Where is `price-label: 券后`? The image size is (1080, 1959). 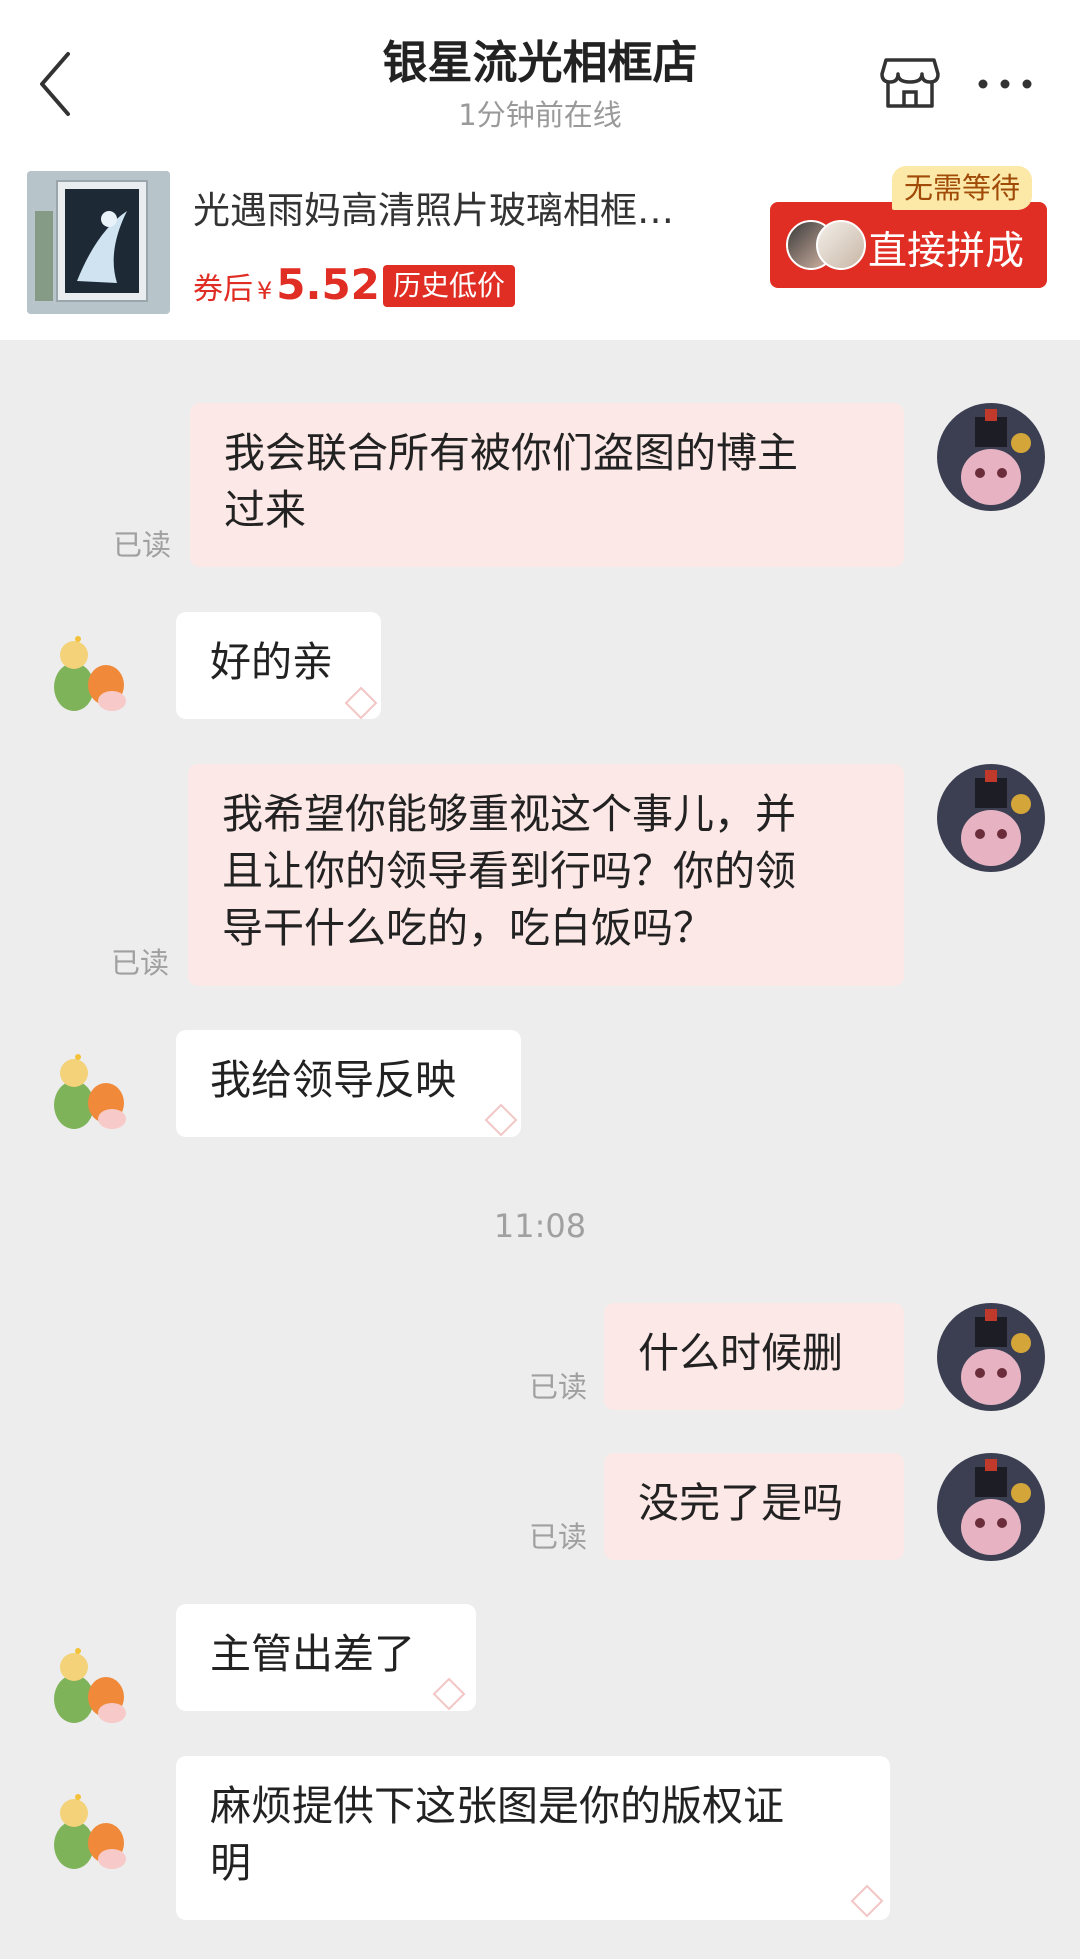 price-label: 券后 is located at coordinates (223, 289).